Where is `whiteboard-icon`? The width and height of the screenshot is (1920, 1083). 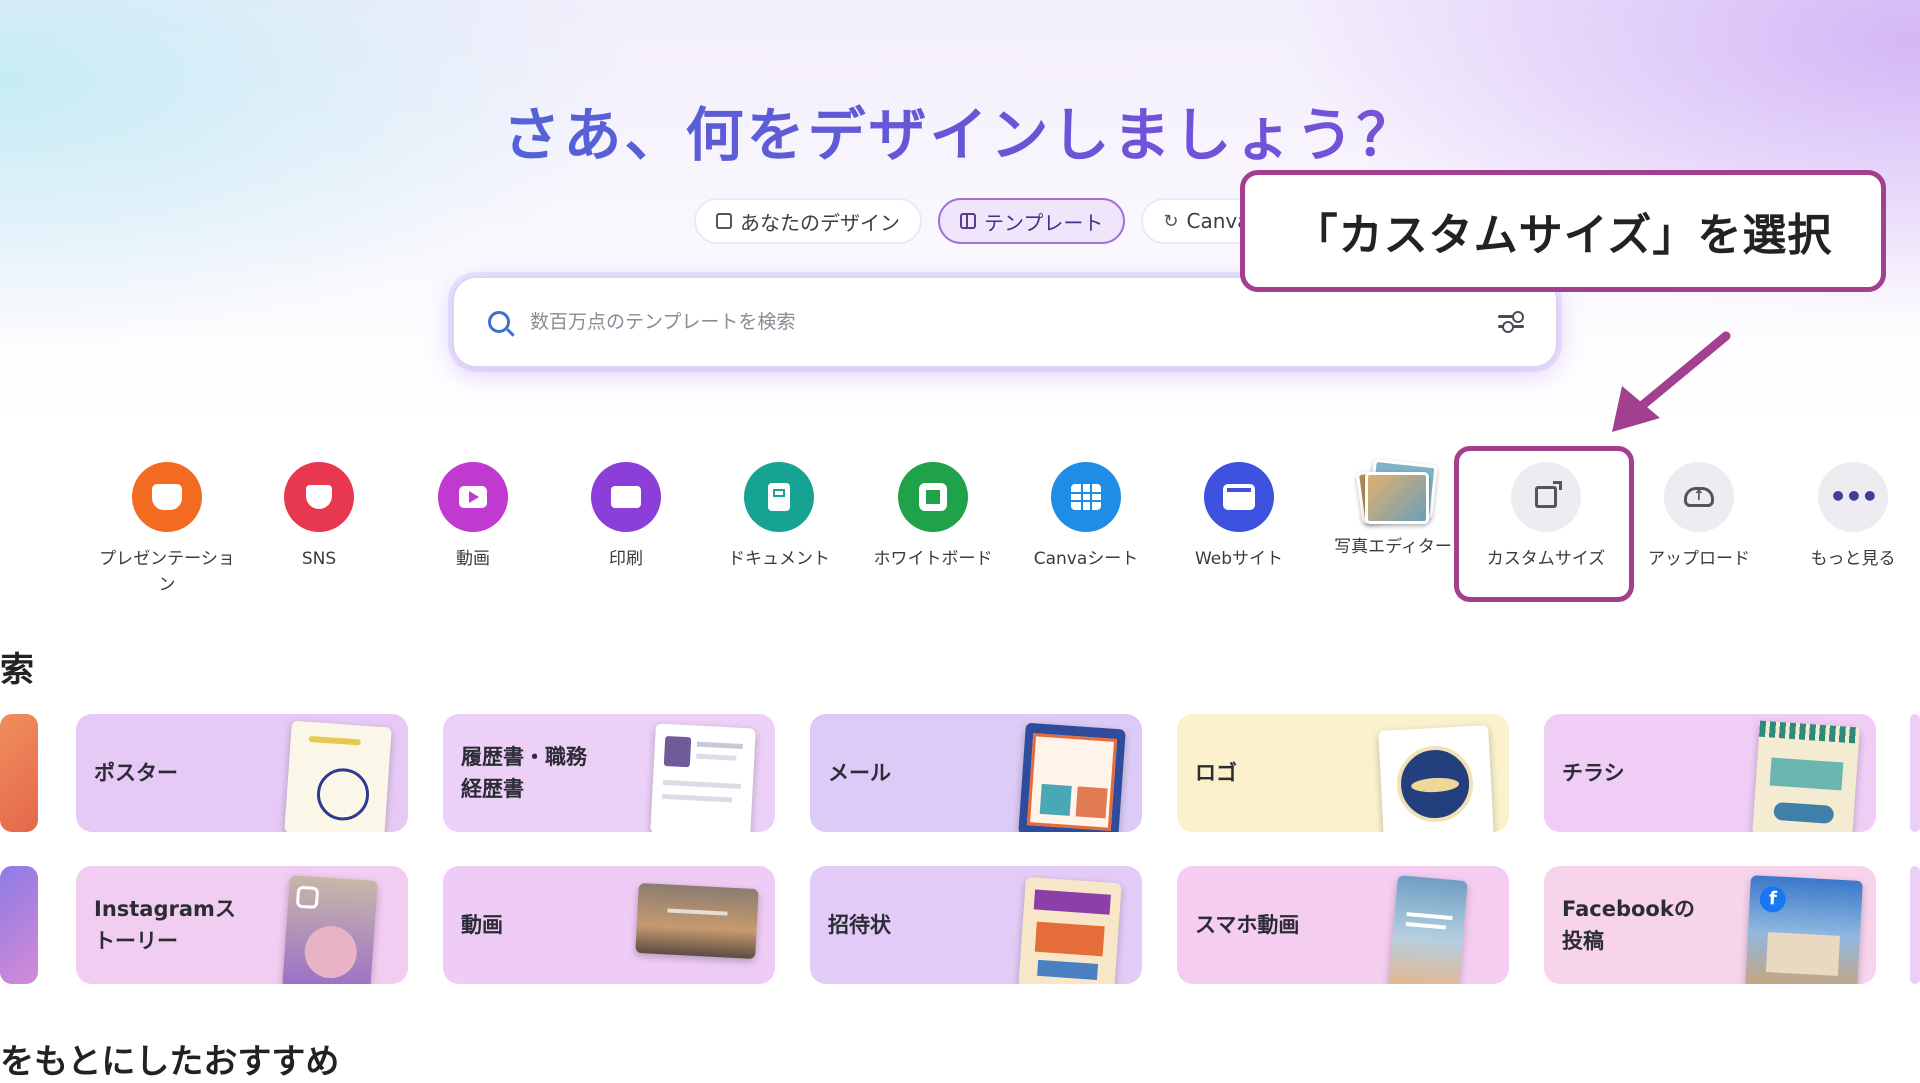 whiteboard-icon is located at coordinates (933, 497).